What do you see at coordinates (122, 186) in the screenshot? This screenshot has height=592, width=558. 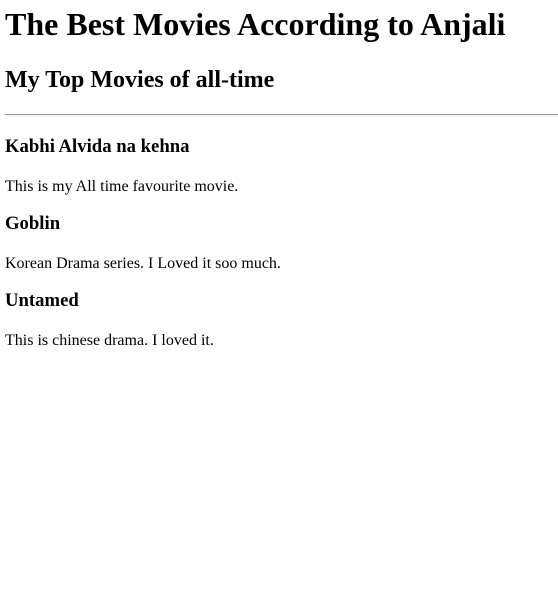 I see `movie-description: This is my All time favourite movie.` at bounding box center [122, 186].